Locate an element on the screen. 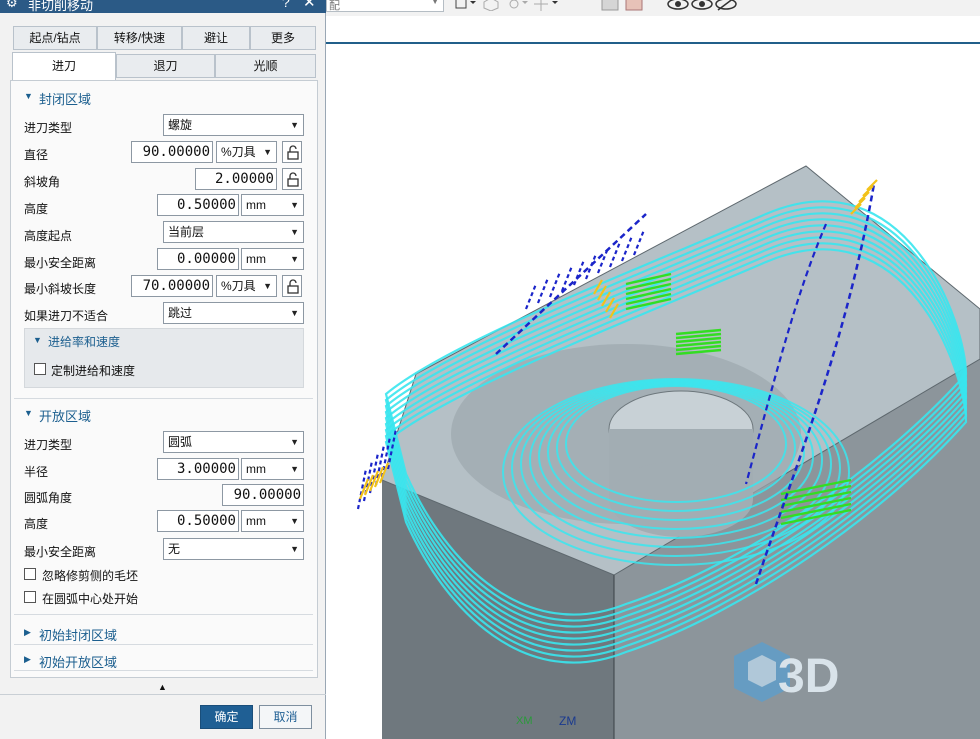  section-title: 初始开放区域 is located at coordinates (78, 662).